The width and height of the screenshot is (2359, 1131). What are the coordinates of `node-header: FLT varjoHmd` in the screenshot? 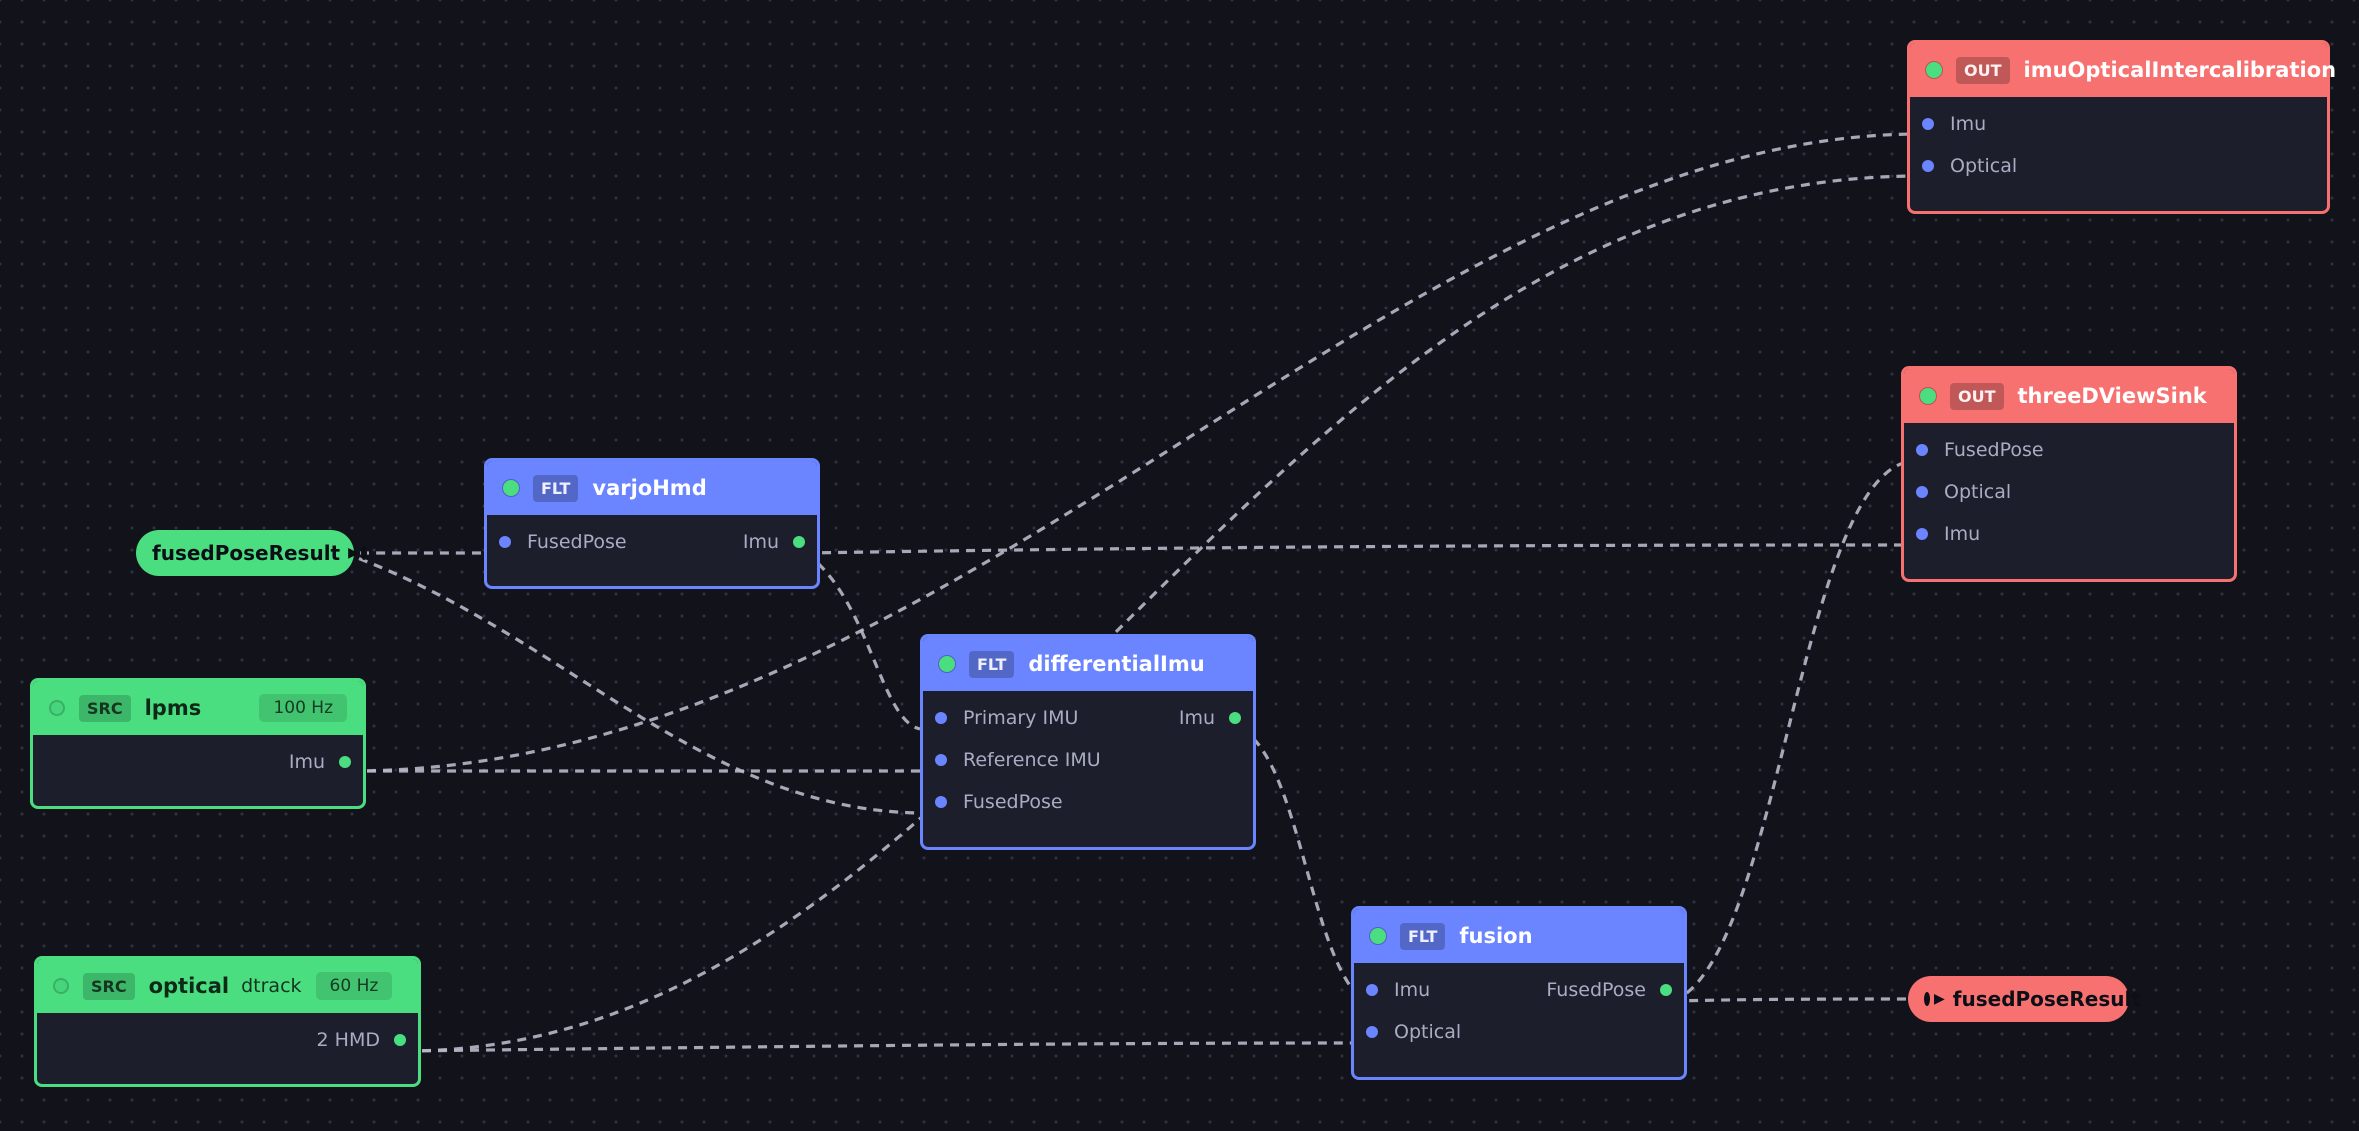 It's located at (652, 488).